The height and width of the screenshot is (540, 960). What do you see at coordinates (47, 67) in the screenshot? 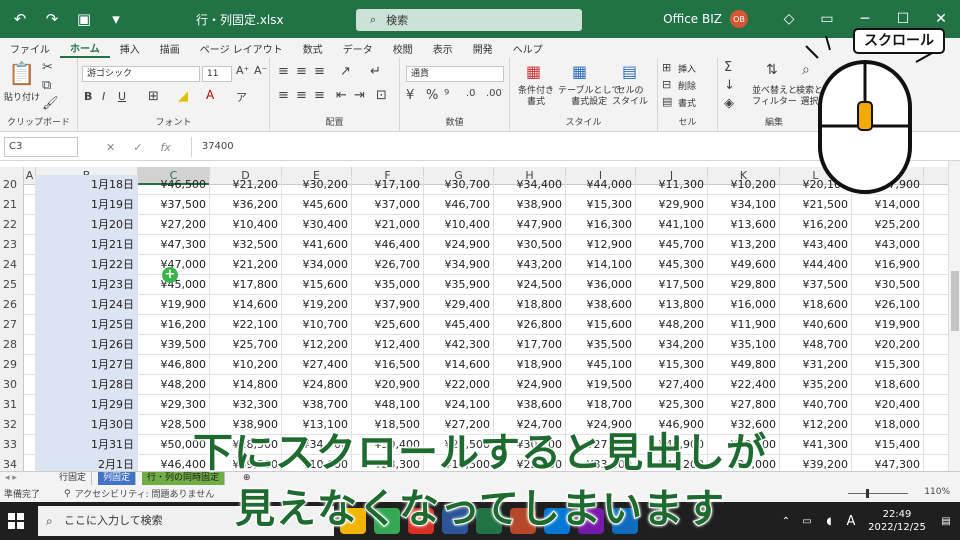
I see `cut-icon: ✂` at bounding box center [47, 67].